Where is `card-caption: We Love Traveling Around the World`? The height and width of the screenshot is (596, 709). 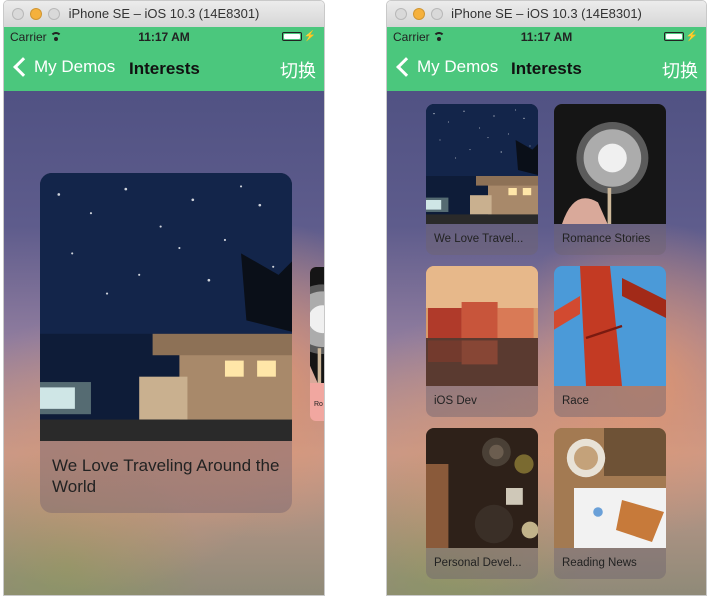
card-caption: We Love Traveling Around the World is located at coordinates (166, 476).